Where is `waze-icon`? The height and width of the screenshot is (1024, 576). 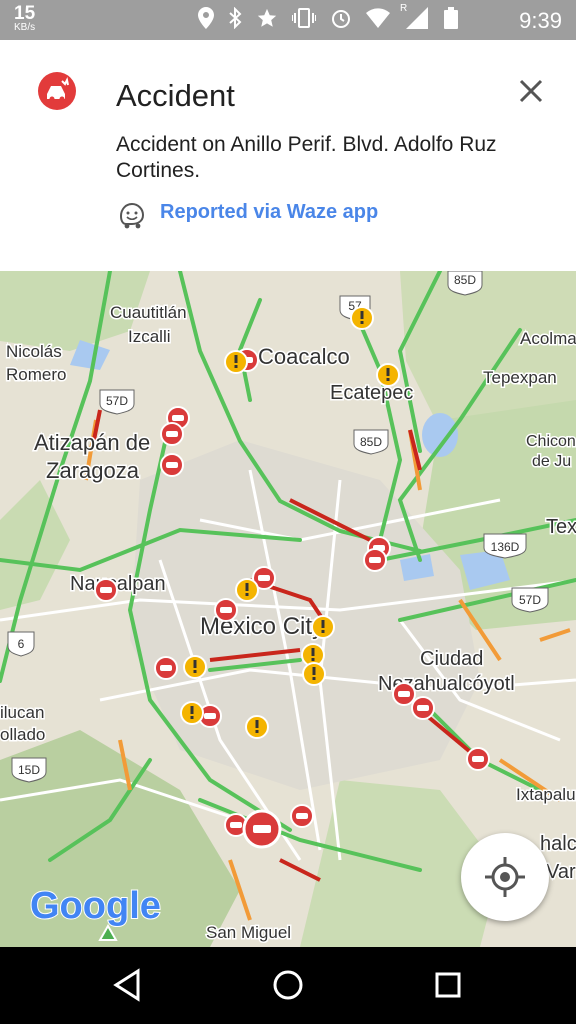 waze-icon is located at coordinates (132, 215).